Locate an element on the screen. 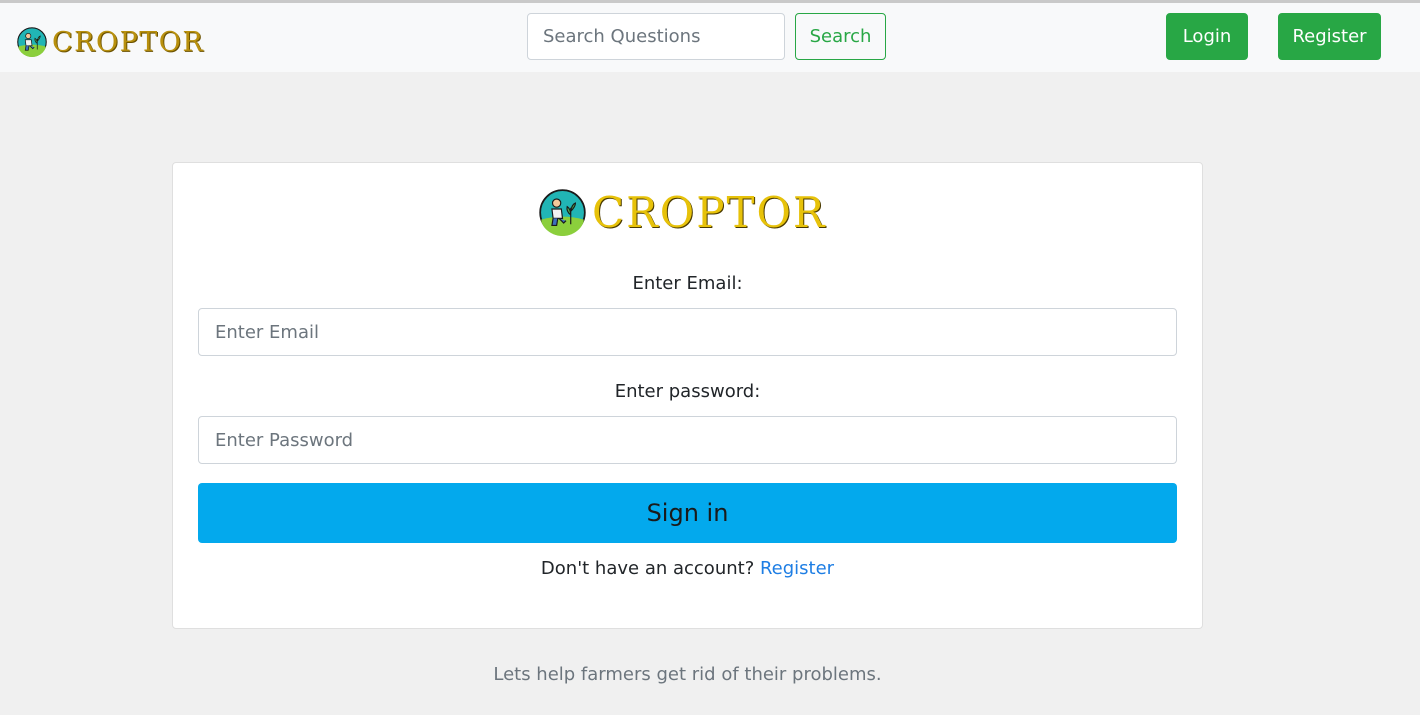  email-field is located at coordinates (687, 332).